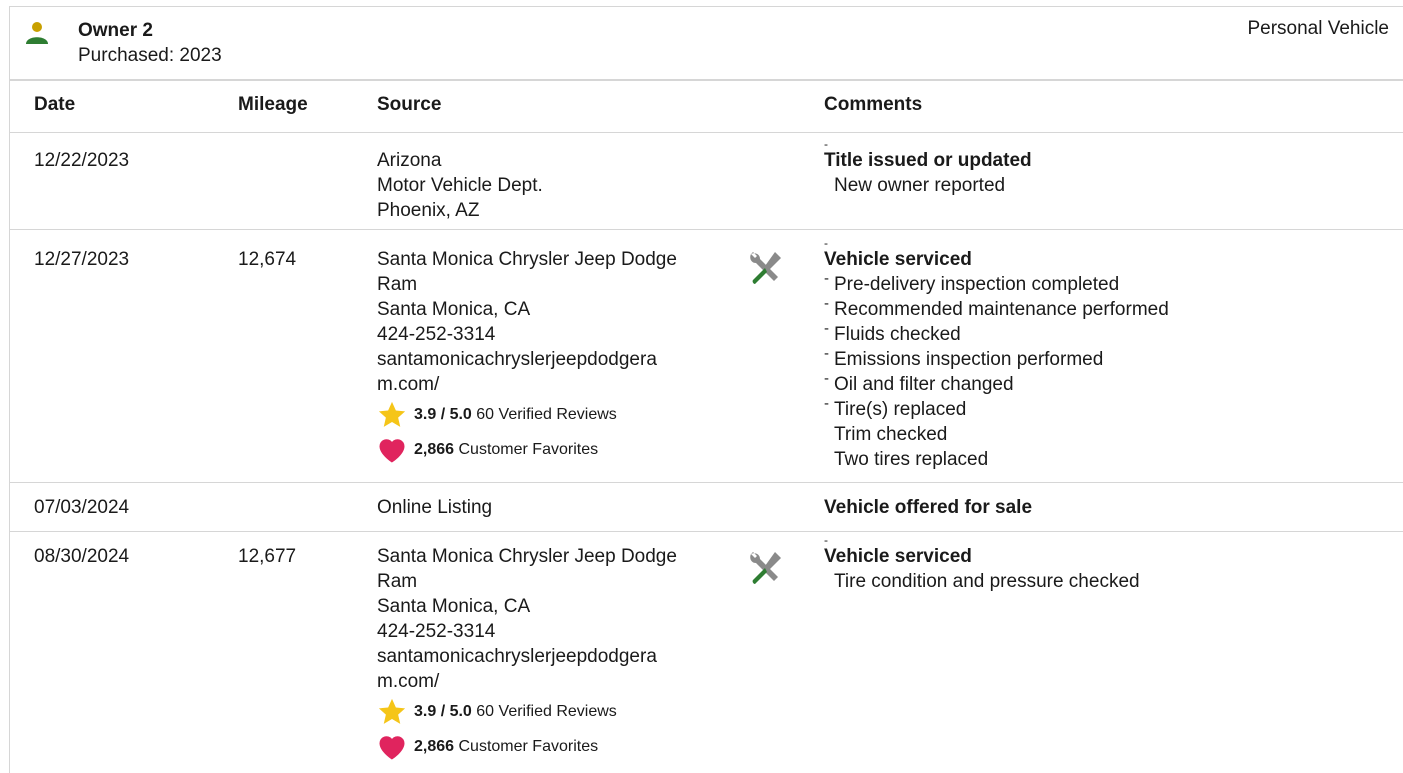 The height and width of the screenshot is (773, 1403). What do you see at coordinates (972, 282) in the screenshot?
I see `comment-item: - Pre-delivery inspection completed` at bounding box center [972, 282].